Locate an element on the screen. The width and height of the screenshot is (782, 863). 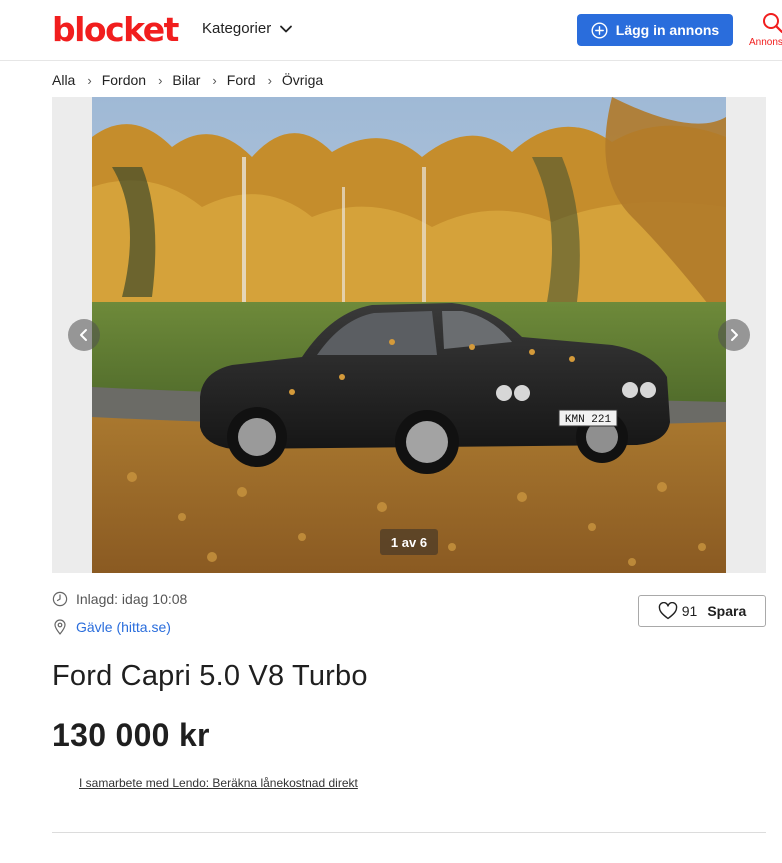
search-label: Annonser is located at coordinates (765, 42).